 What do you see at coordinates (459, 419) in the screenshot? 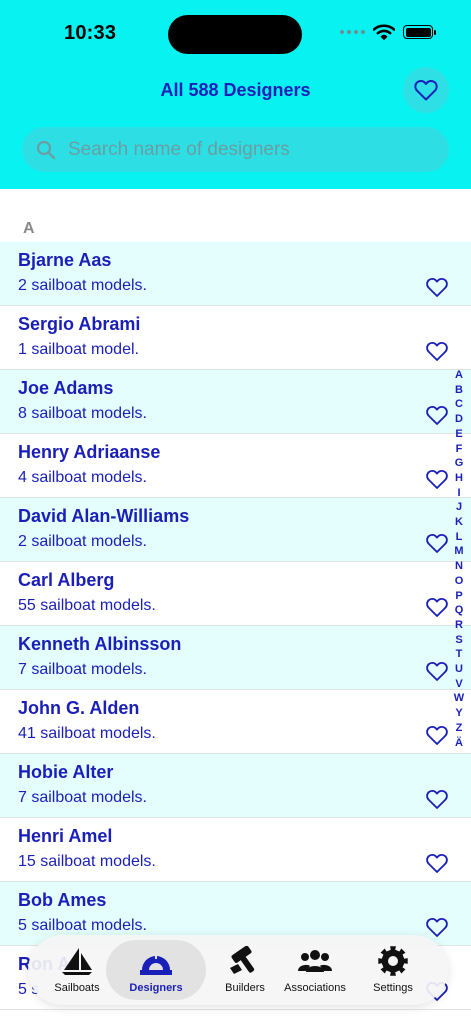
I see `index-letter: D` at bounding box center [459, 419].